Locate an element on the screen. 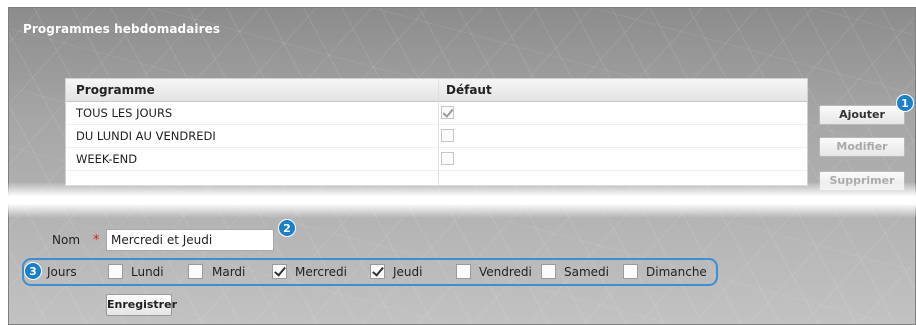 The width and height of the screenshot is (916, 325). day-checkbox-mercredi: Mercredi is located at coordinates (309, 271).